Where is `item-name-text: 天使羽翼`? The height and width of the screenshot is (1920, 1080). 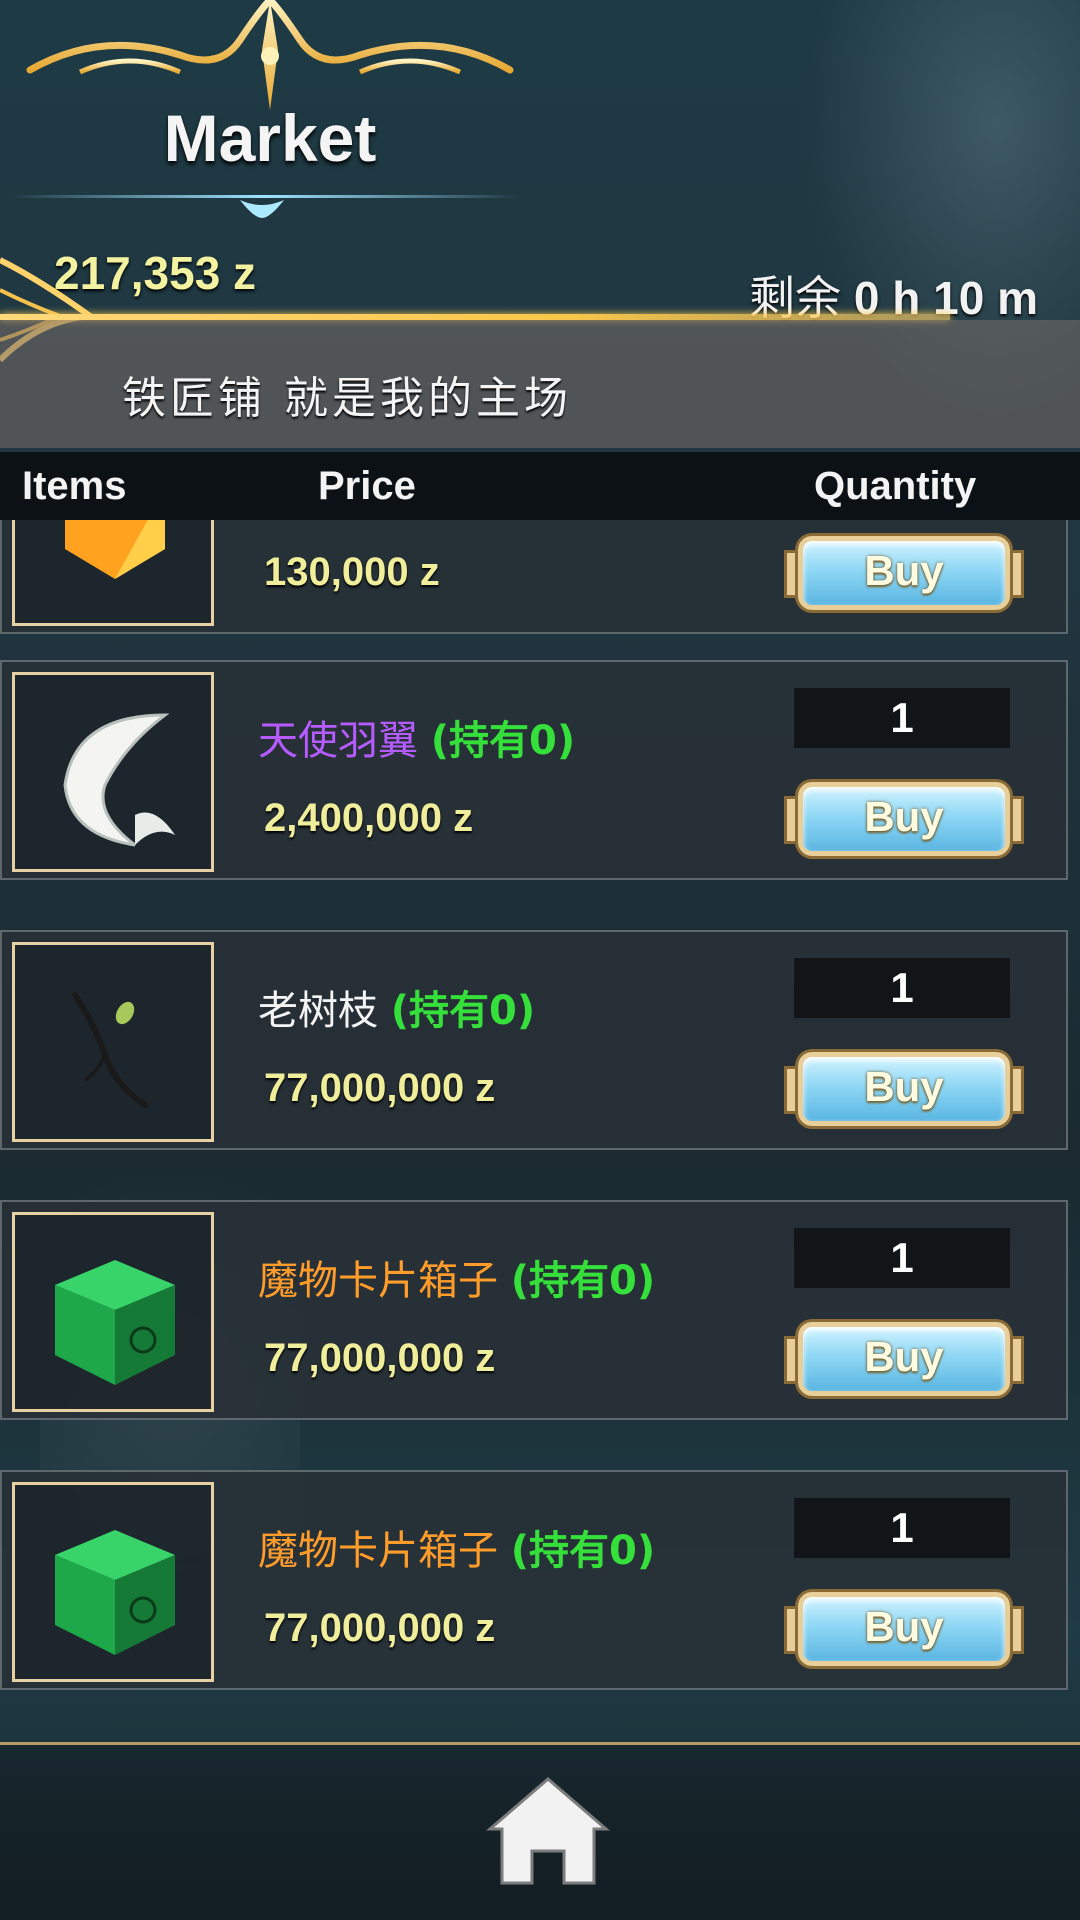
item-name-text: 天使羽翼 is located at coordinates (338, 741).